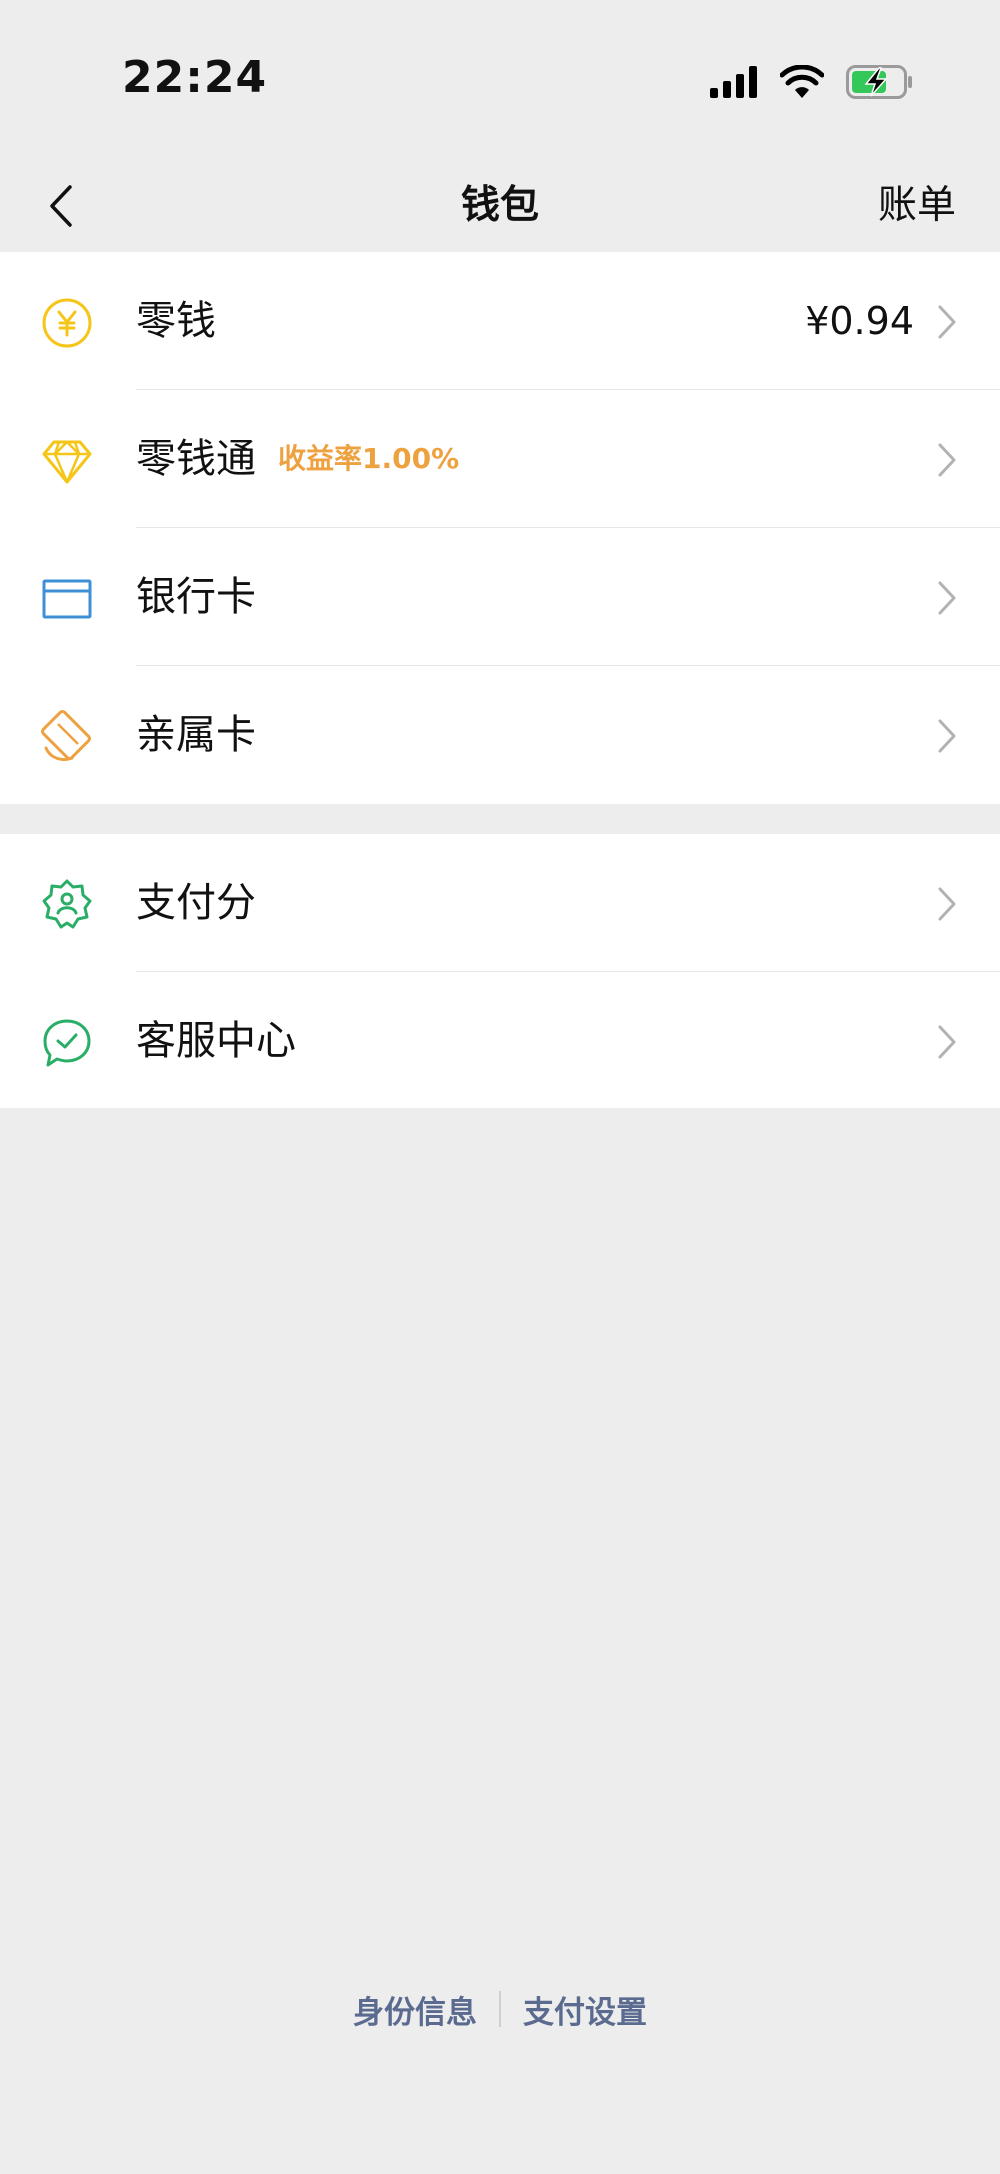  Describe the element at coordinates (196, 597) in the screenshot. I see `row-label: 银行卡` at that location.